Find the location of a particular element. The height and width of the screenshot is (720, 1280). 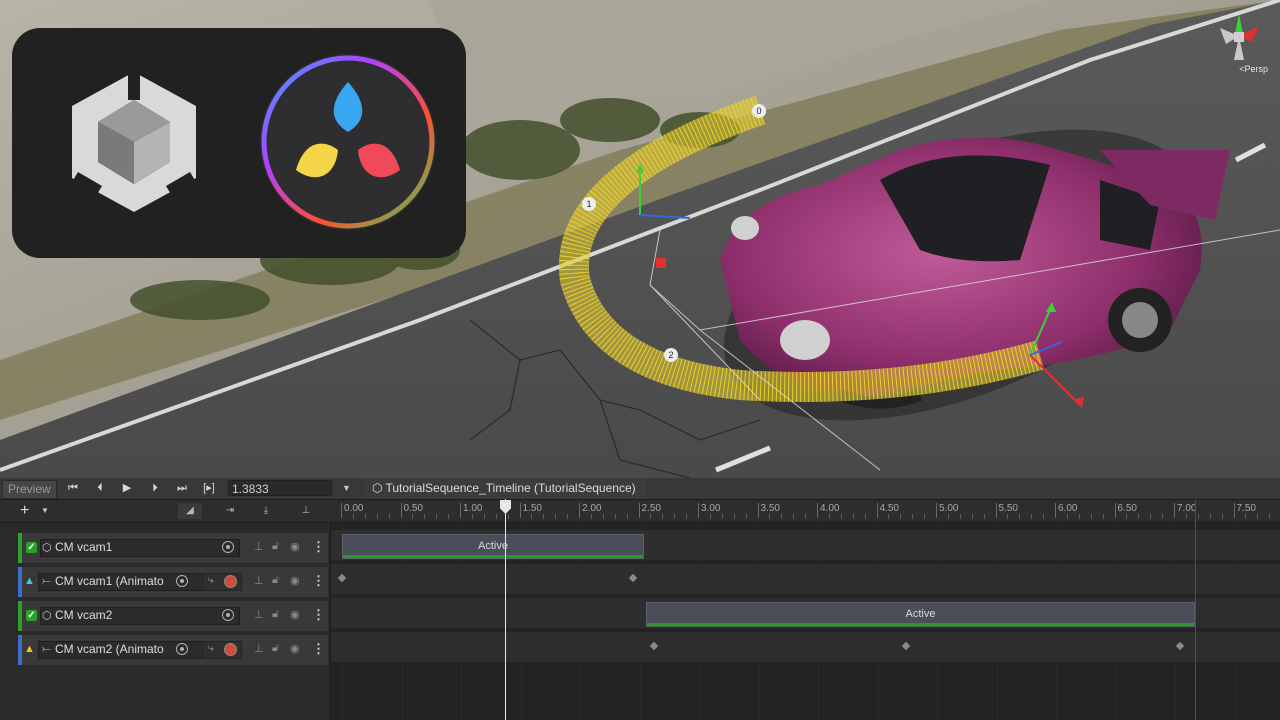

add-track-button: + is located at coordinates (24, 511).